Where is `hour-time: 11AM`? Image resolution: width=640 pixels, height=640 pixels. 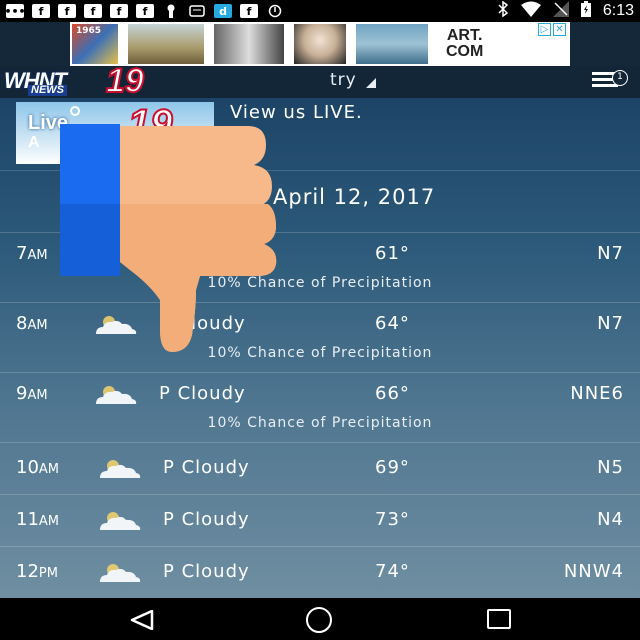
hour-time: 11AM is located at coordinates (37, 519).